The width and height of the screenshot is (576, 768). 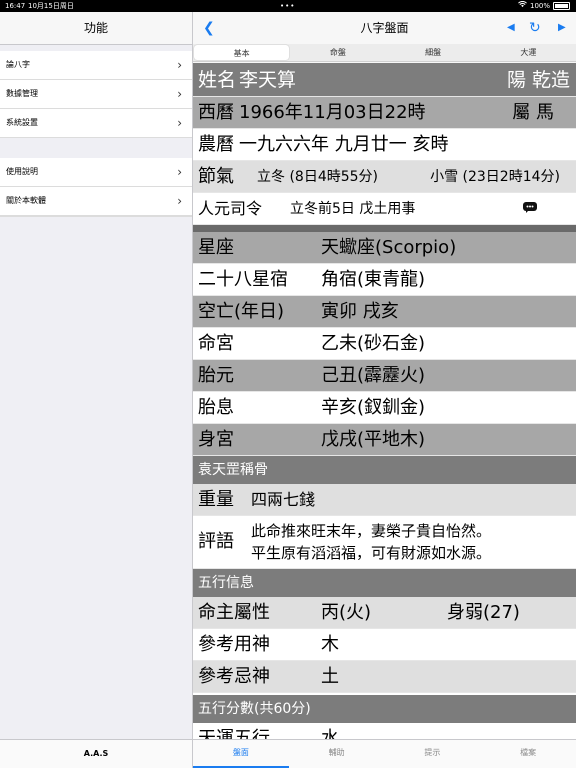 I want to click on wuxing-row: 參考忌神 土, so click(x=384, y=677).